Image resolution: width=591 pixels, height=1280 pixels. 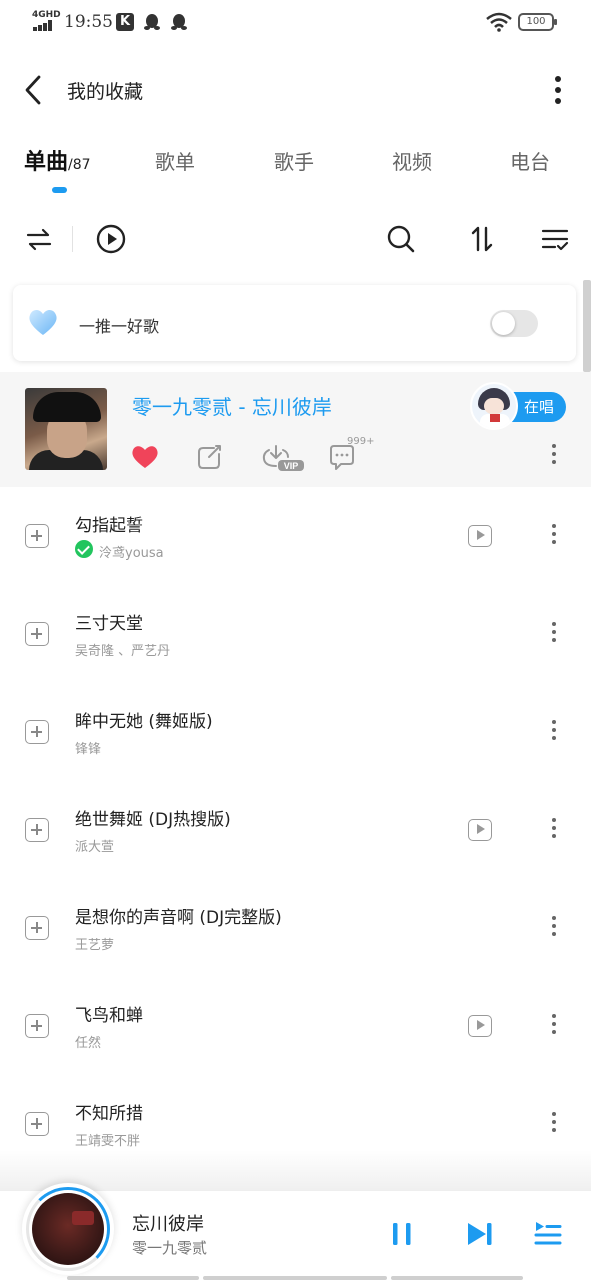 What do you see at coordinates (494, 406) in the screenshot?
I see `singer-avatar` at bounding box center [494, 406].